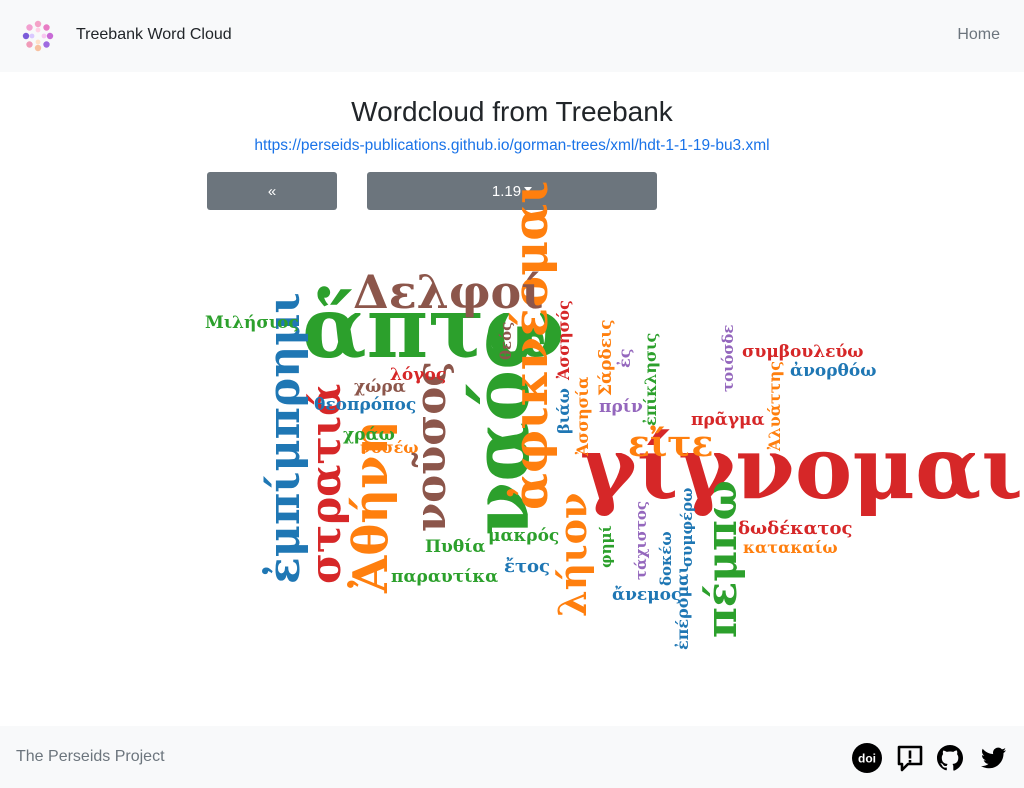 The width and height of the screenshot is (1024, 788). What do you see at coordinates (795, 528) in the screenshot?
I see `cloud-word: δωδέκατος` at bounding box center [795, 528].